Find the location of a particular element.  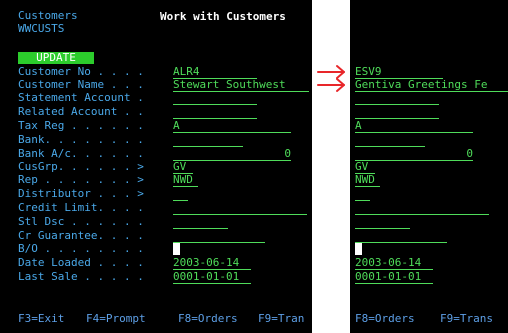

stl-dsc-field is located at coordinates (200, 222).